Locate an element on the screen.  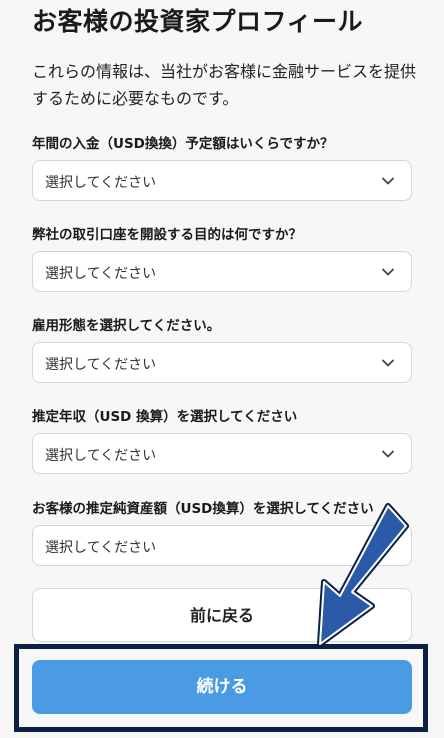
annual-income-select: 選択してください is located at coordinates (222, 453).